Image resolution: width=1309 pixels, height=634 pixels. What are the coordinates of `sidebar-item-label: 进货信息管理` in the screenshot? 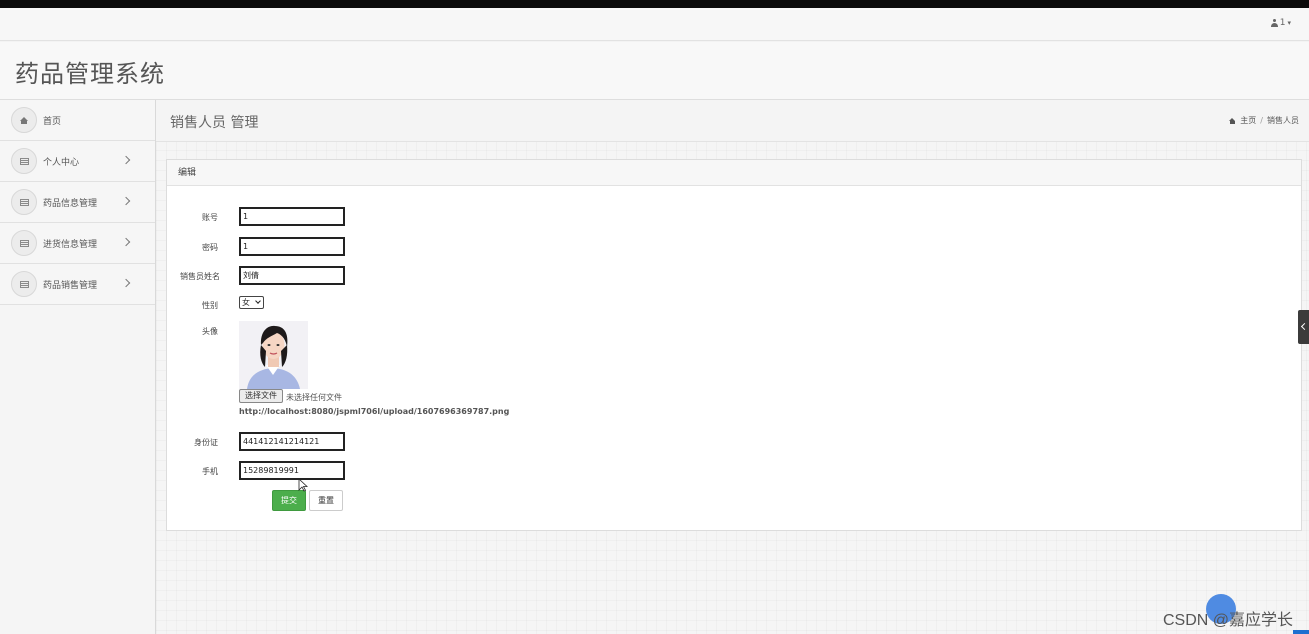 It's located at (70, 244).